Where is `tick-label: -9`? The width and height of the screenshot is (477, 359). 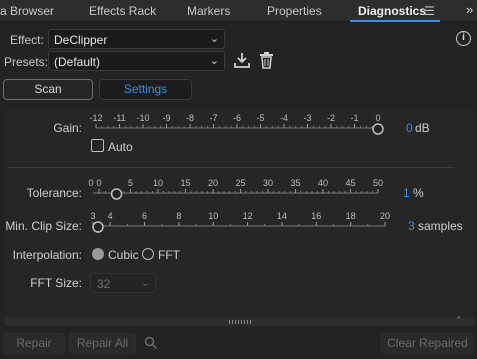 tick-label: -9 is located at coordinates (166, 118).